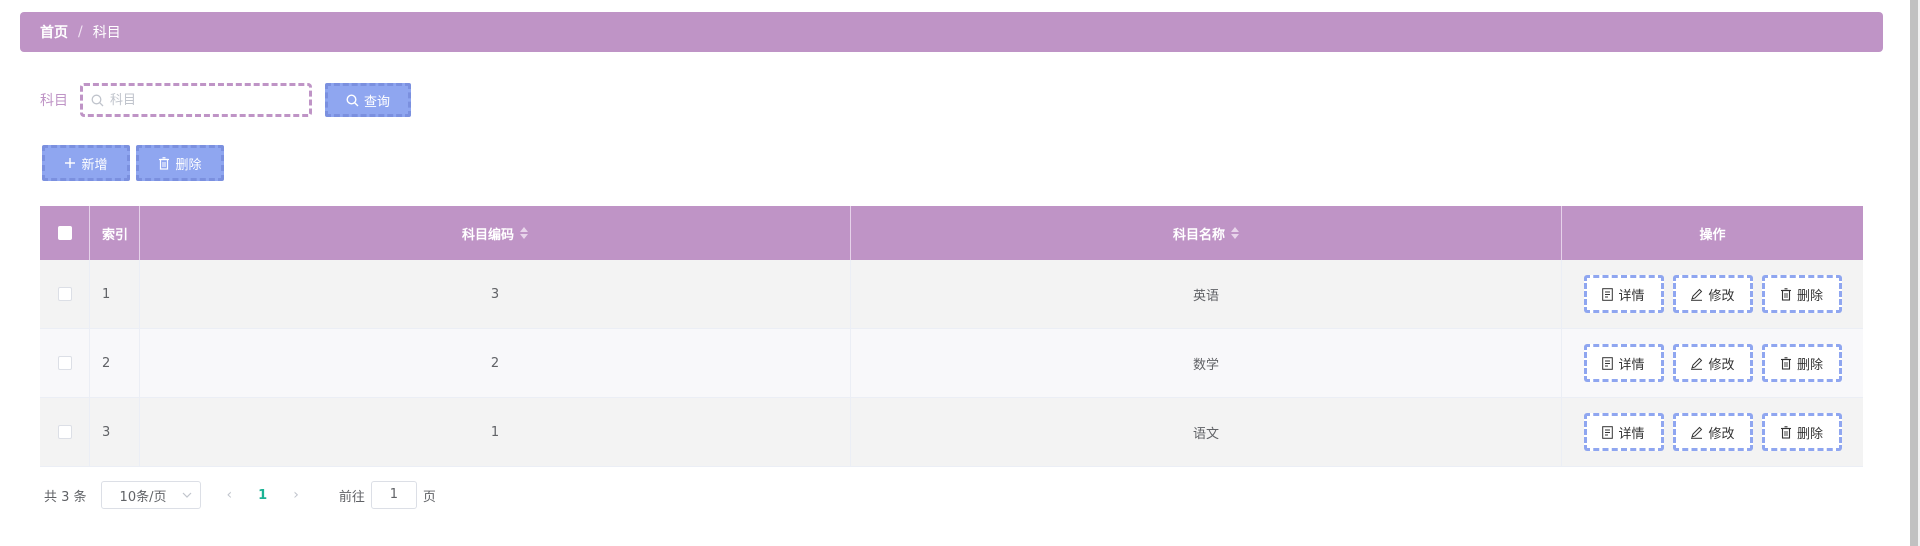 This screenshot has height=546, width=1920. I want to click on add-button: 新增, so click(86, 163).